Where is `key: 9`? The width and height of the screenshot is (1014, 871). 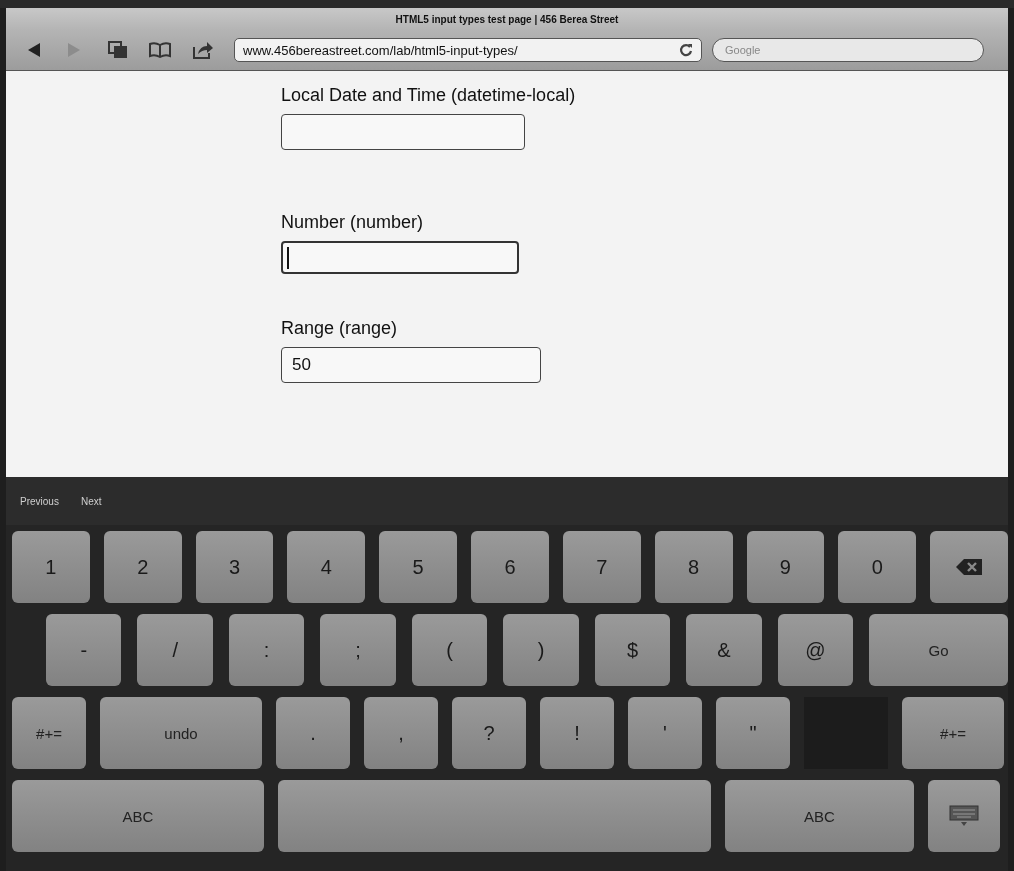 key: 9 is located at coordinates (785, 567).